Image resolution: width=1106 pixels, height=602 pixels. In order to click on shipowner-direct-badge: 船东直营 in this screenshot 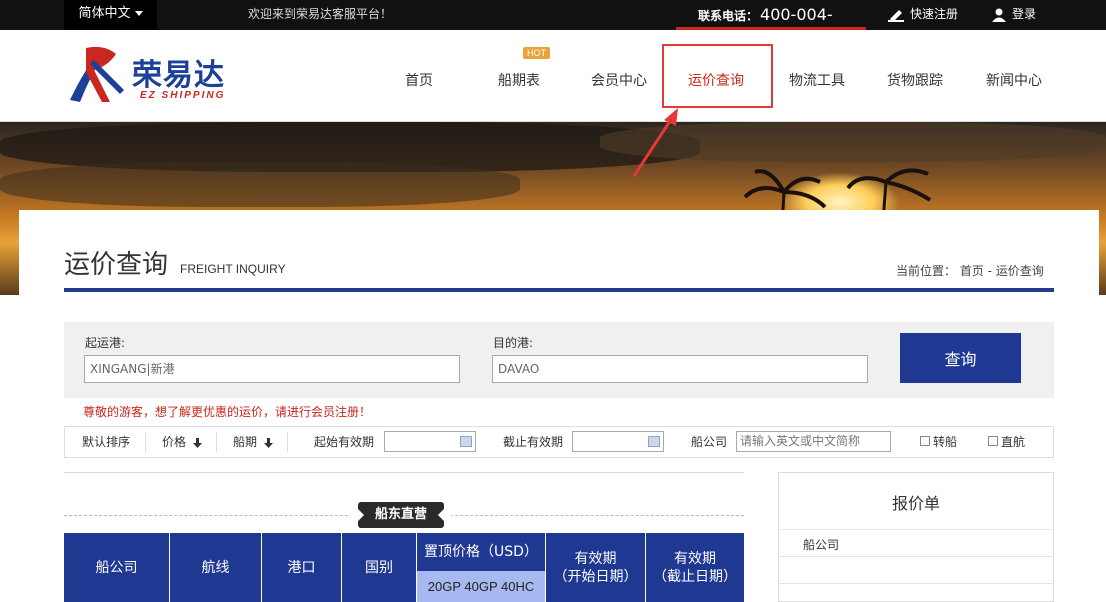, I will do `click(401, 515)`.